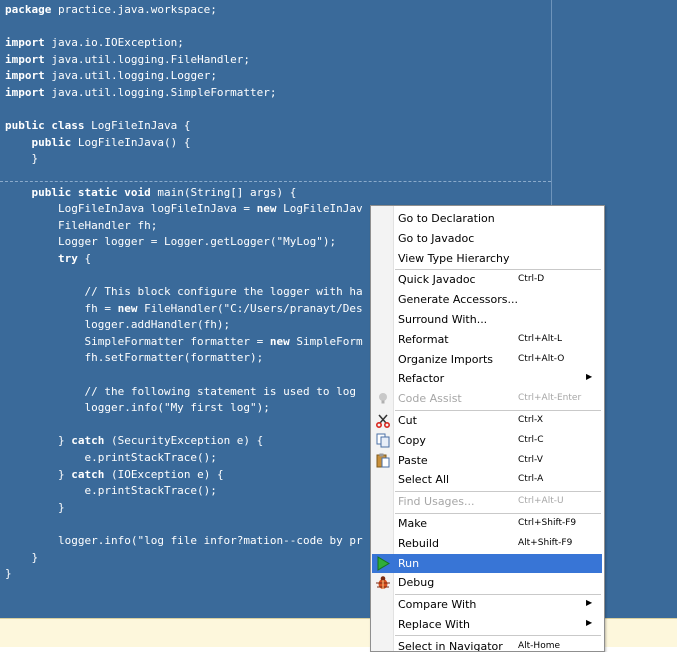  I want to click on menu-item-make: Make Ctrl+Shift-F9, so click(487, 523).